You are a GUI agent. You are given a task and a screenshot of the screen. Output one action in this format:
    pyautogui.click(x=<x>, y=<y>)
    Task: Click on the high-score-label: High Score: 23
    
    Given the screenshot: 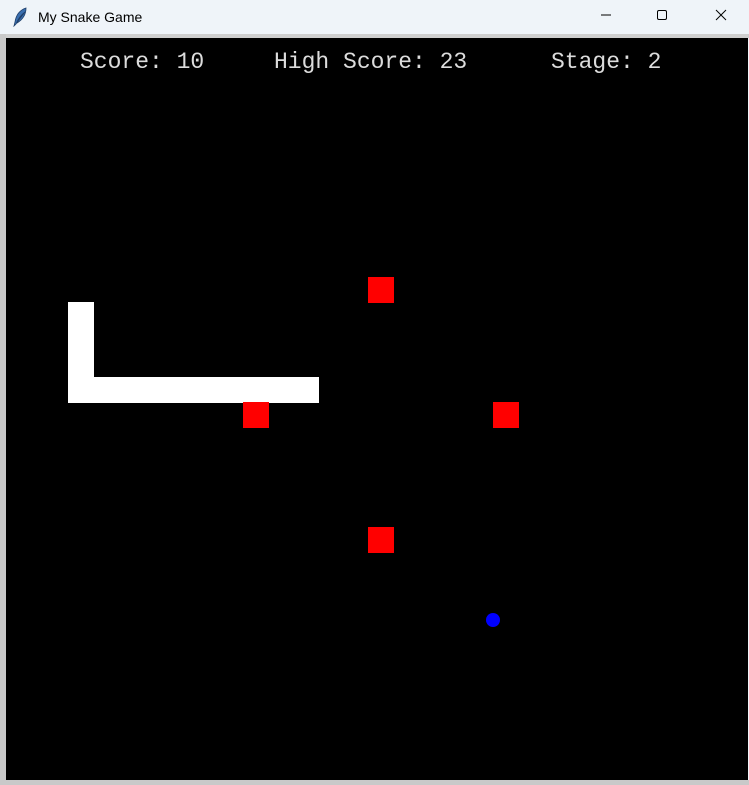 What is the action you would take?
    pyautogui.click(x=371, y=62)
    